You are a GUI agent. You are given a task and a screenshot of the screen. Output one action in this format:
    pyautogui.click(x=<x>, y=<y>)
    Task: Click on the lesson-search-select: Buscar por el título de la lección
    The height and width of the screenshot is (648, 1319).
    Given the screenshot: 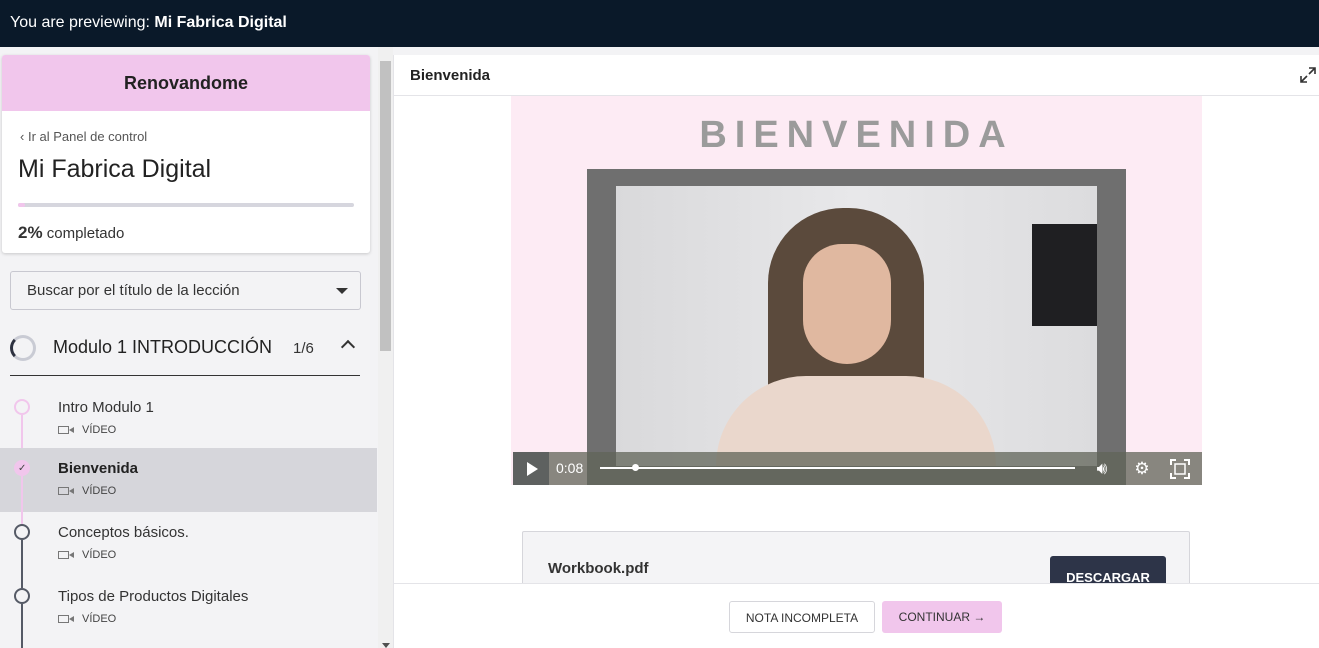 What is the action you would take?
    pyautogui.click(x=185, y=290)
    